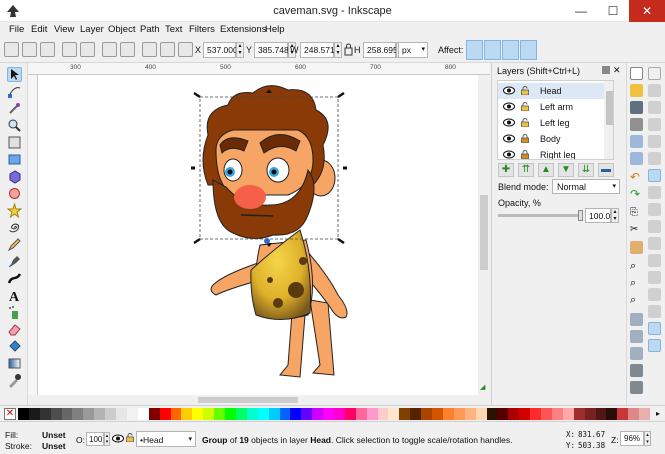  What do you see at coordinates (555, 139) in the screenshot?
I see `layer-row-body: Body` at bounding box center [555, 139].